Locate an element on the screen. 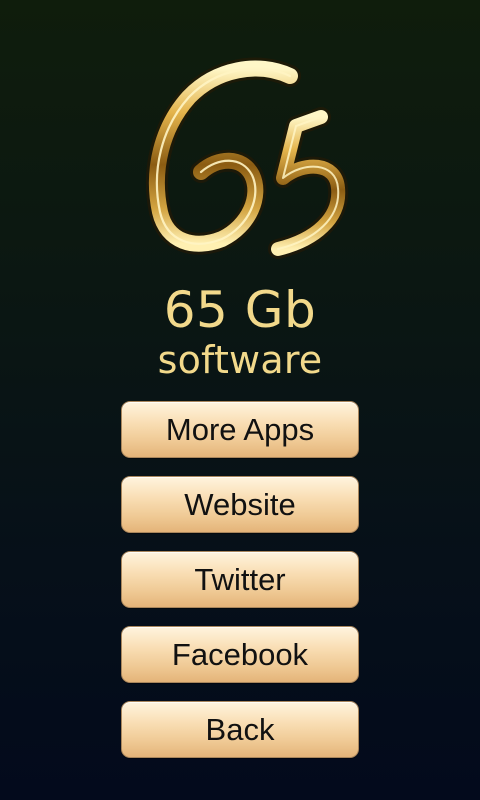 Image resolution: width=480 pixels, height=800 pixels. back-button: Back is located at coordinates (240, 729).